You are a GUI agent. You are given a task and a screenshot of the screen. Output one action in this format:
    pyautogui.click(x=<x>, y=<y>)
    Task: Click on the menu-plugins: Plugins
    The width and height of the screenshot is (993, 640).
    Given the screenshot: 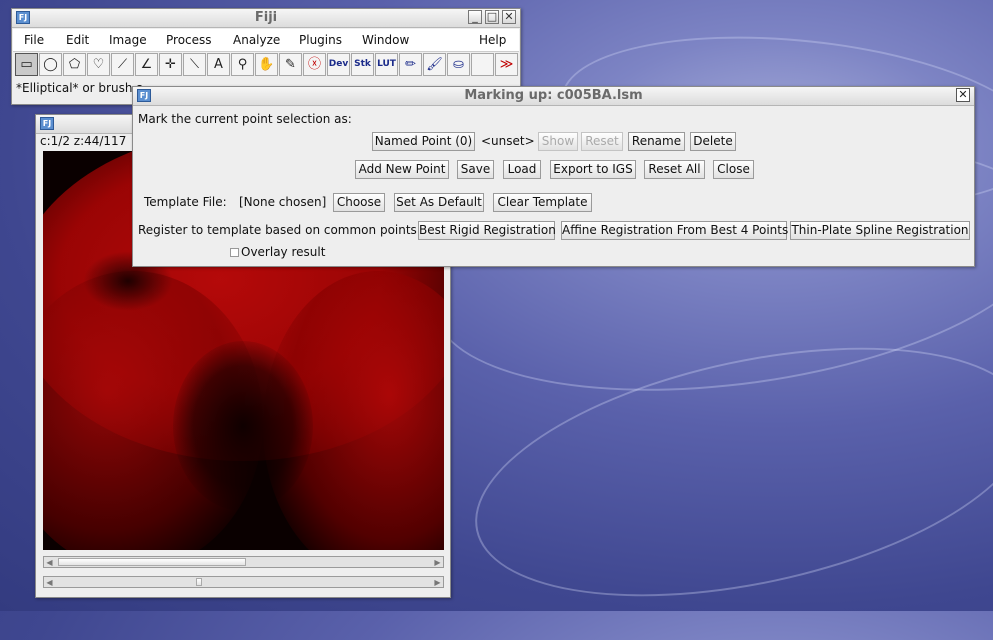 What is the action you would take?
    pyautogui.click(x=320, y=40)
    